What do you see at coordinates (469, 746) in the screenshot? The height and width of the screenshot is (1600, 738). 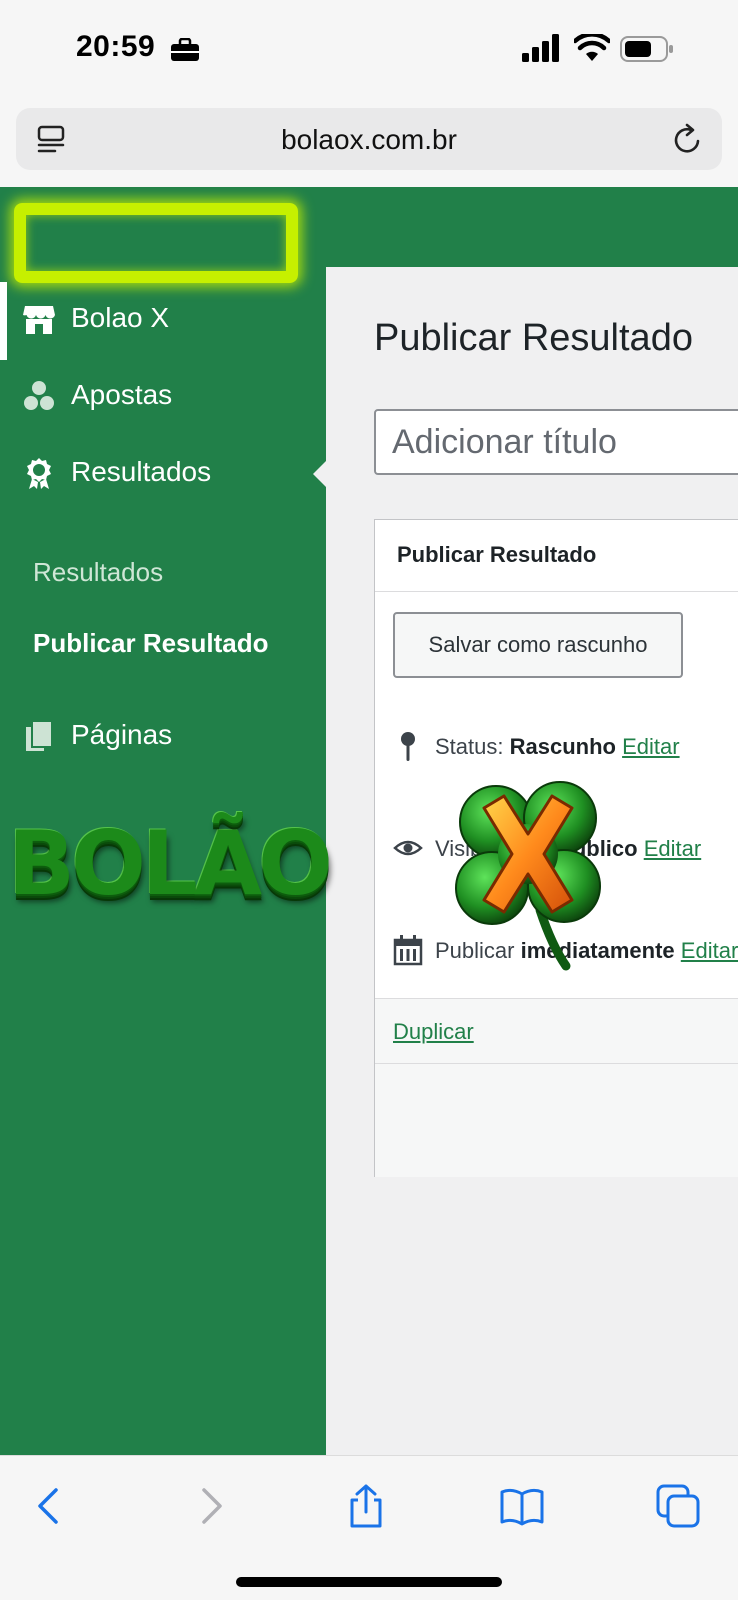 I see `status-label: Status:` at bounding box center [469, 746].